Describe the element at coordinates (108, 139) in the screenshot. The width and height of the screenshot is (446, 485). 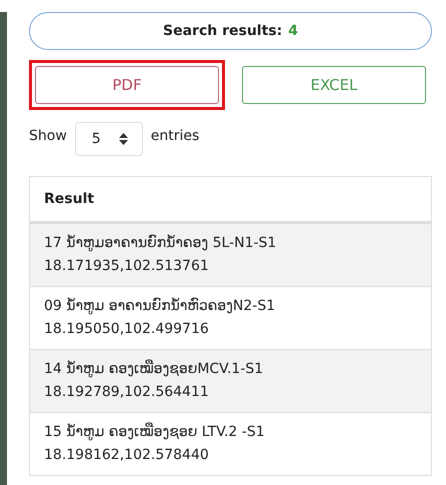
I see `entries-select: 5` at that location.